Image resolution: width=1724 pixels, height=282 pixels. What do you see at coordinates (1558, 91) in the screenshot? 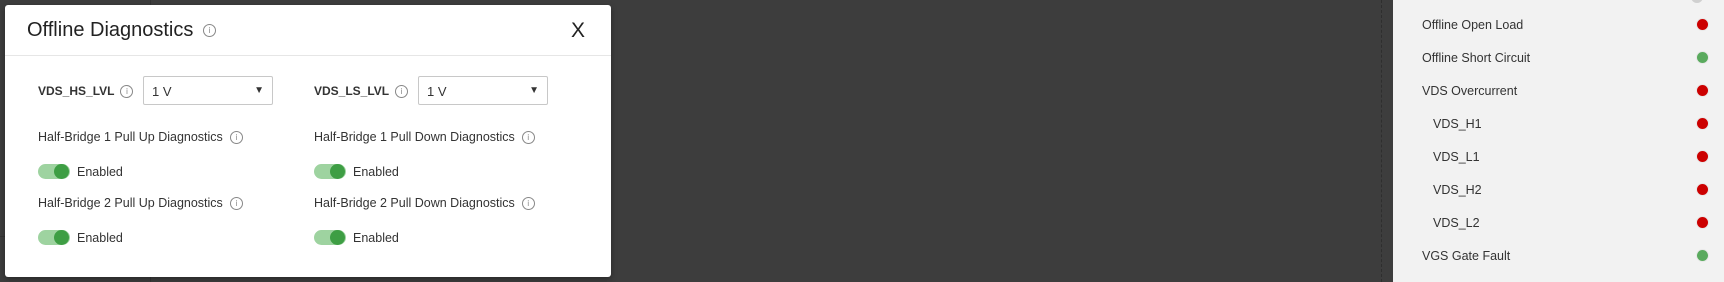
I see `status-item: VDS Overcurrent` at bounding box center [1558, 91].